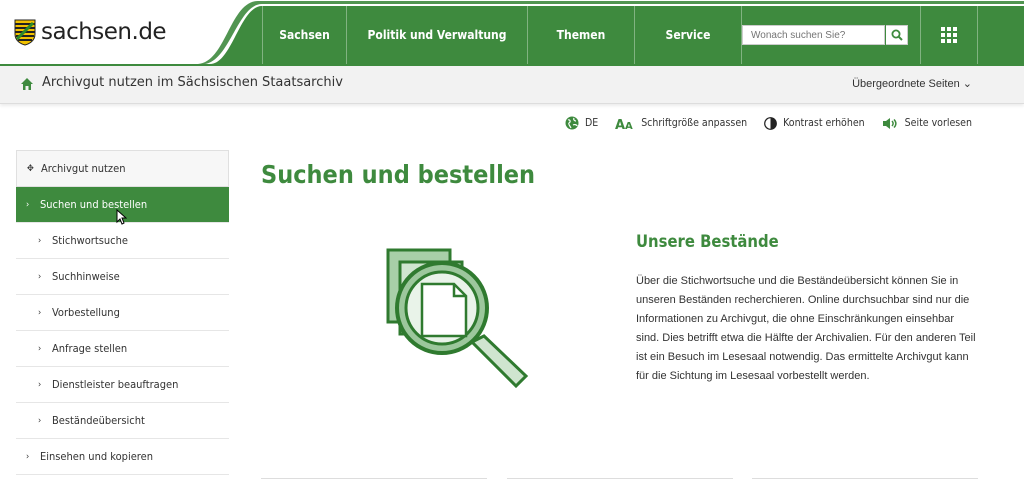 The height and width of the screenshot is (480, 1024). What do you see at coordinates (707, 241) in the screenshot?
I see `section-title: Unsere Bestände` at bounding box center [707, 241].